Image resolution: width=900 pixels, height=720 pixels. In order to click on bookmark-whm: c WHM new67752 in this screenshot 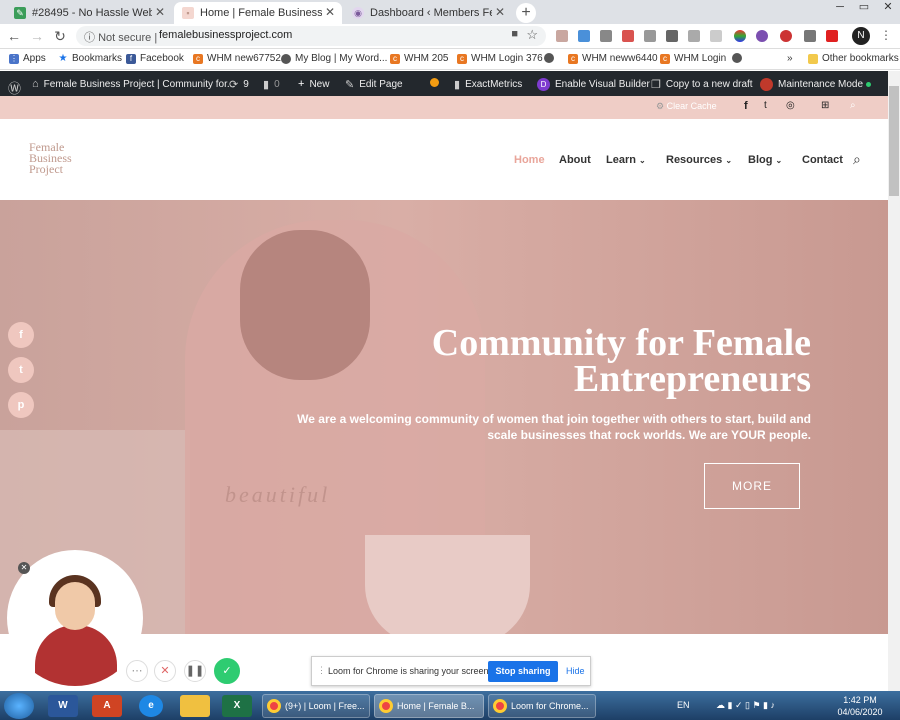, I will do `click(237, 58)`.